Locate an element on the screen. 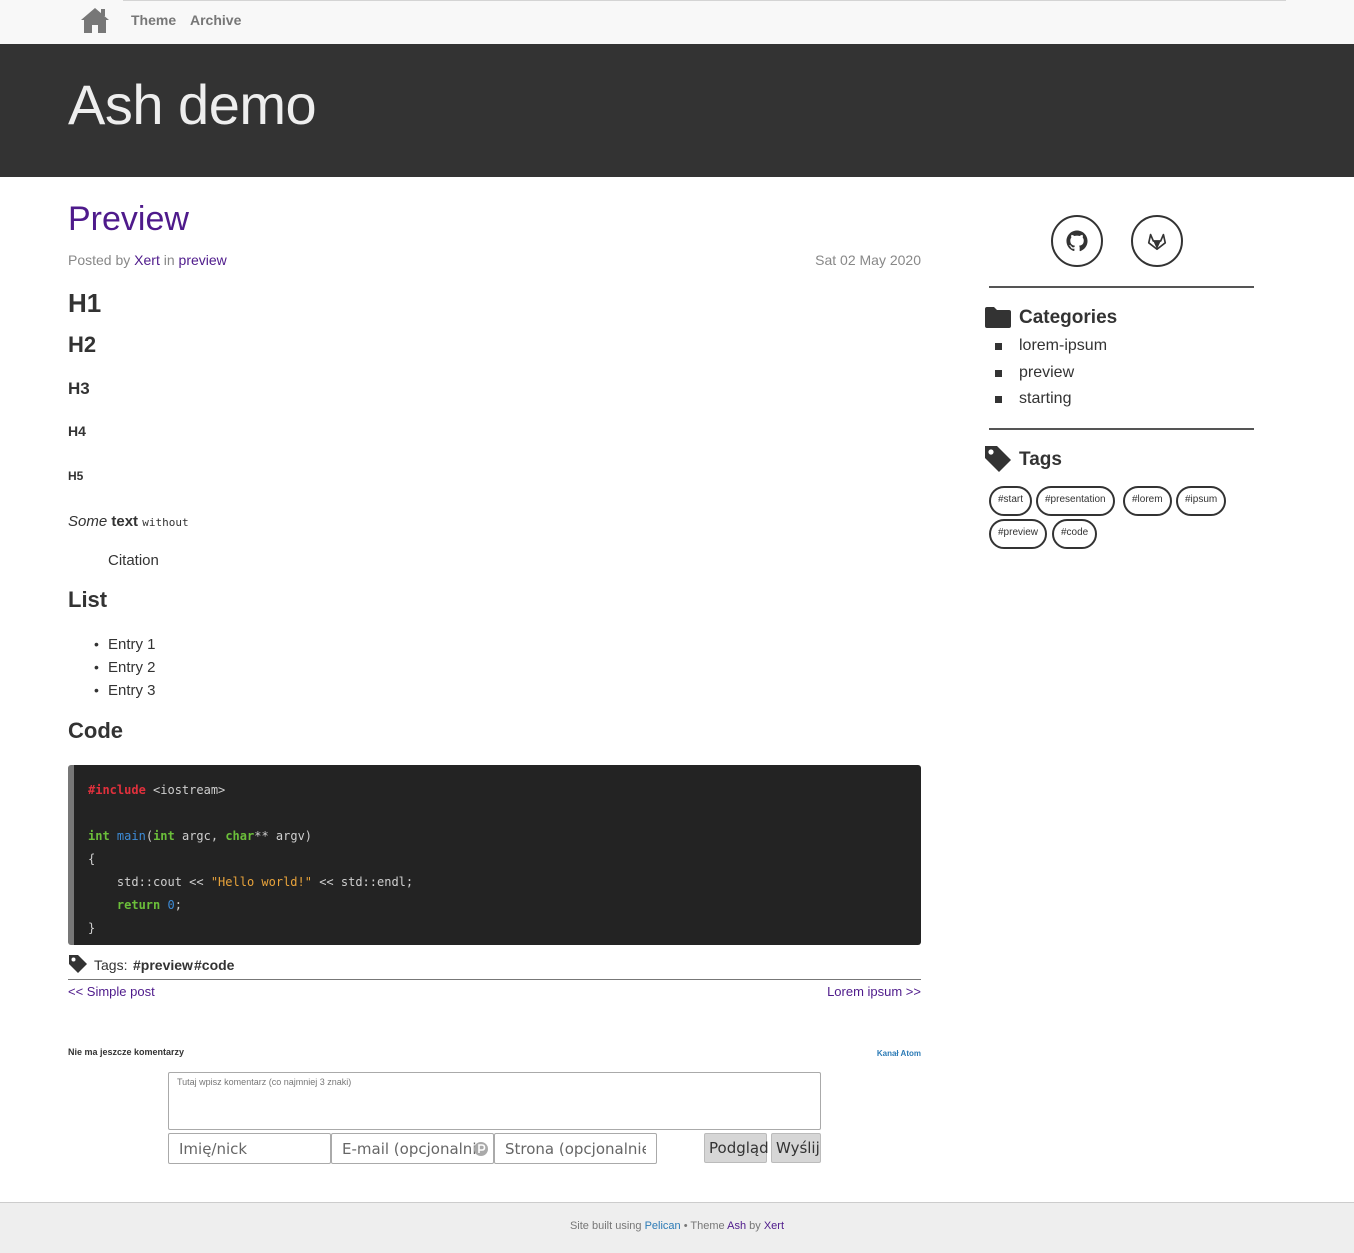  entry-list: Entry 1 Entry 2 Entry 3 is located at coordinates (124, 670).